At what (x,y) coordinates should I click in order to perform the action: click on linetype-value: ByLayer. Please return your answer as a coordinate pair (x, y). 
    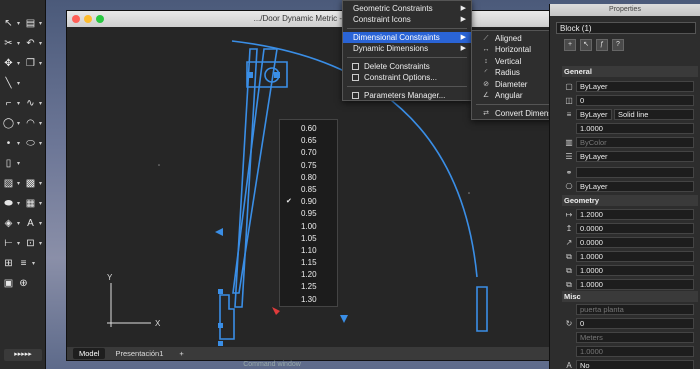
    Looking at the image, I should click on (594, 114).